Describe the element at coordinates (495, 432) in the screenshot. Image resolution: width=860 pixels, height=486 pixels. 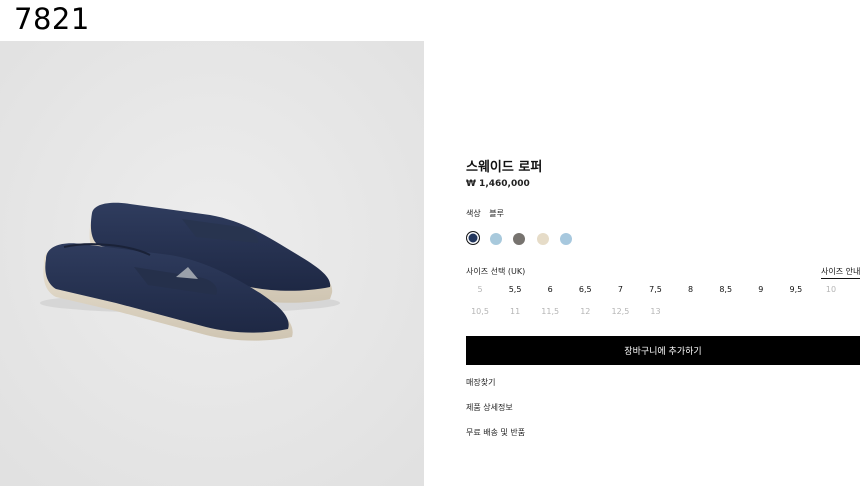
I see `shipping-returns-link: 무료 배송 및 반품` at that location.